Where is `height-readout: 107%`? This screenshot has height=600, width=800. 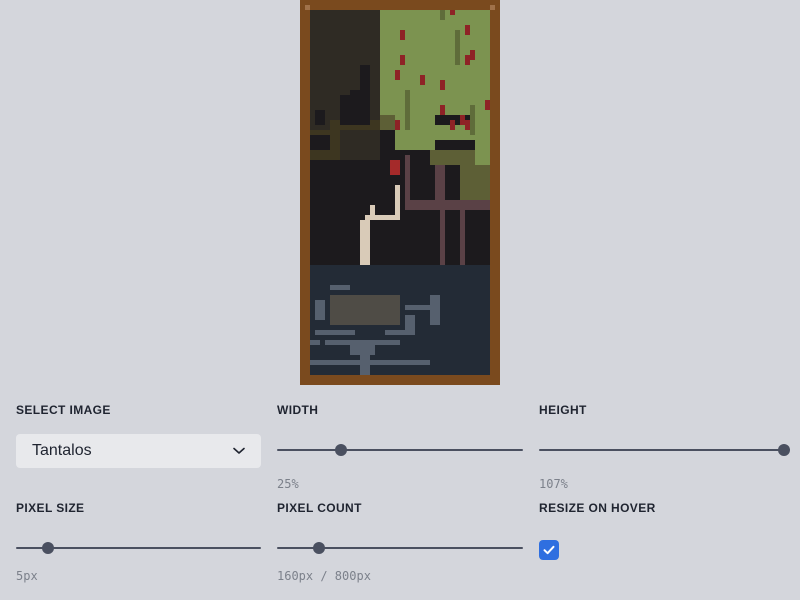
height-readout: 107% is located at coordinates (553, 484).